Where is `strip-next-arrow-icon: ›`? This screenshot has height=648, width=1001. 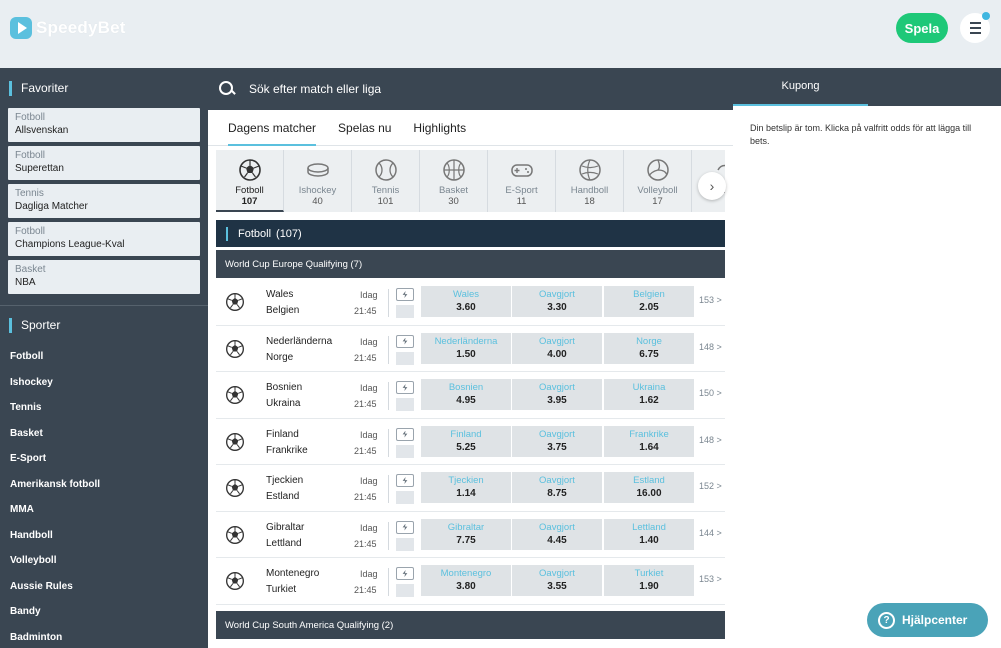
strip-next-arrow-icon: › is located at coordinates (712, 186).